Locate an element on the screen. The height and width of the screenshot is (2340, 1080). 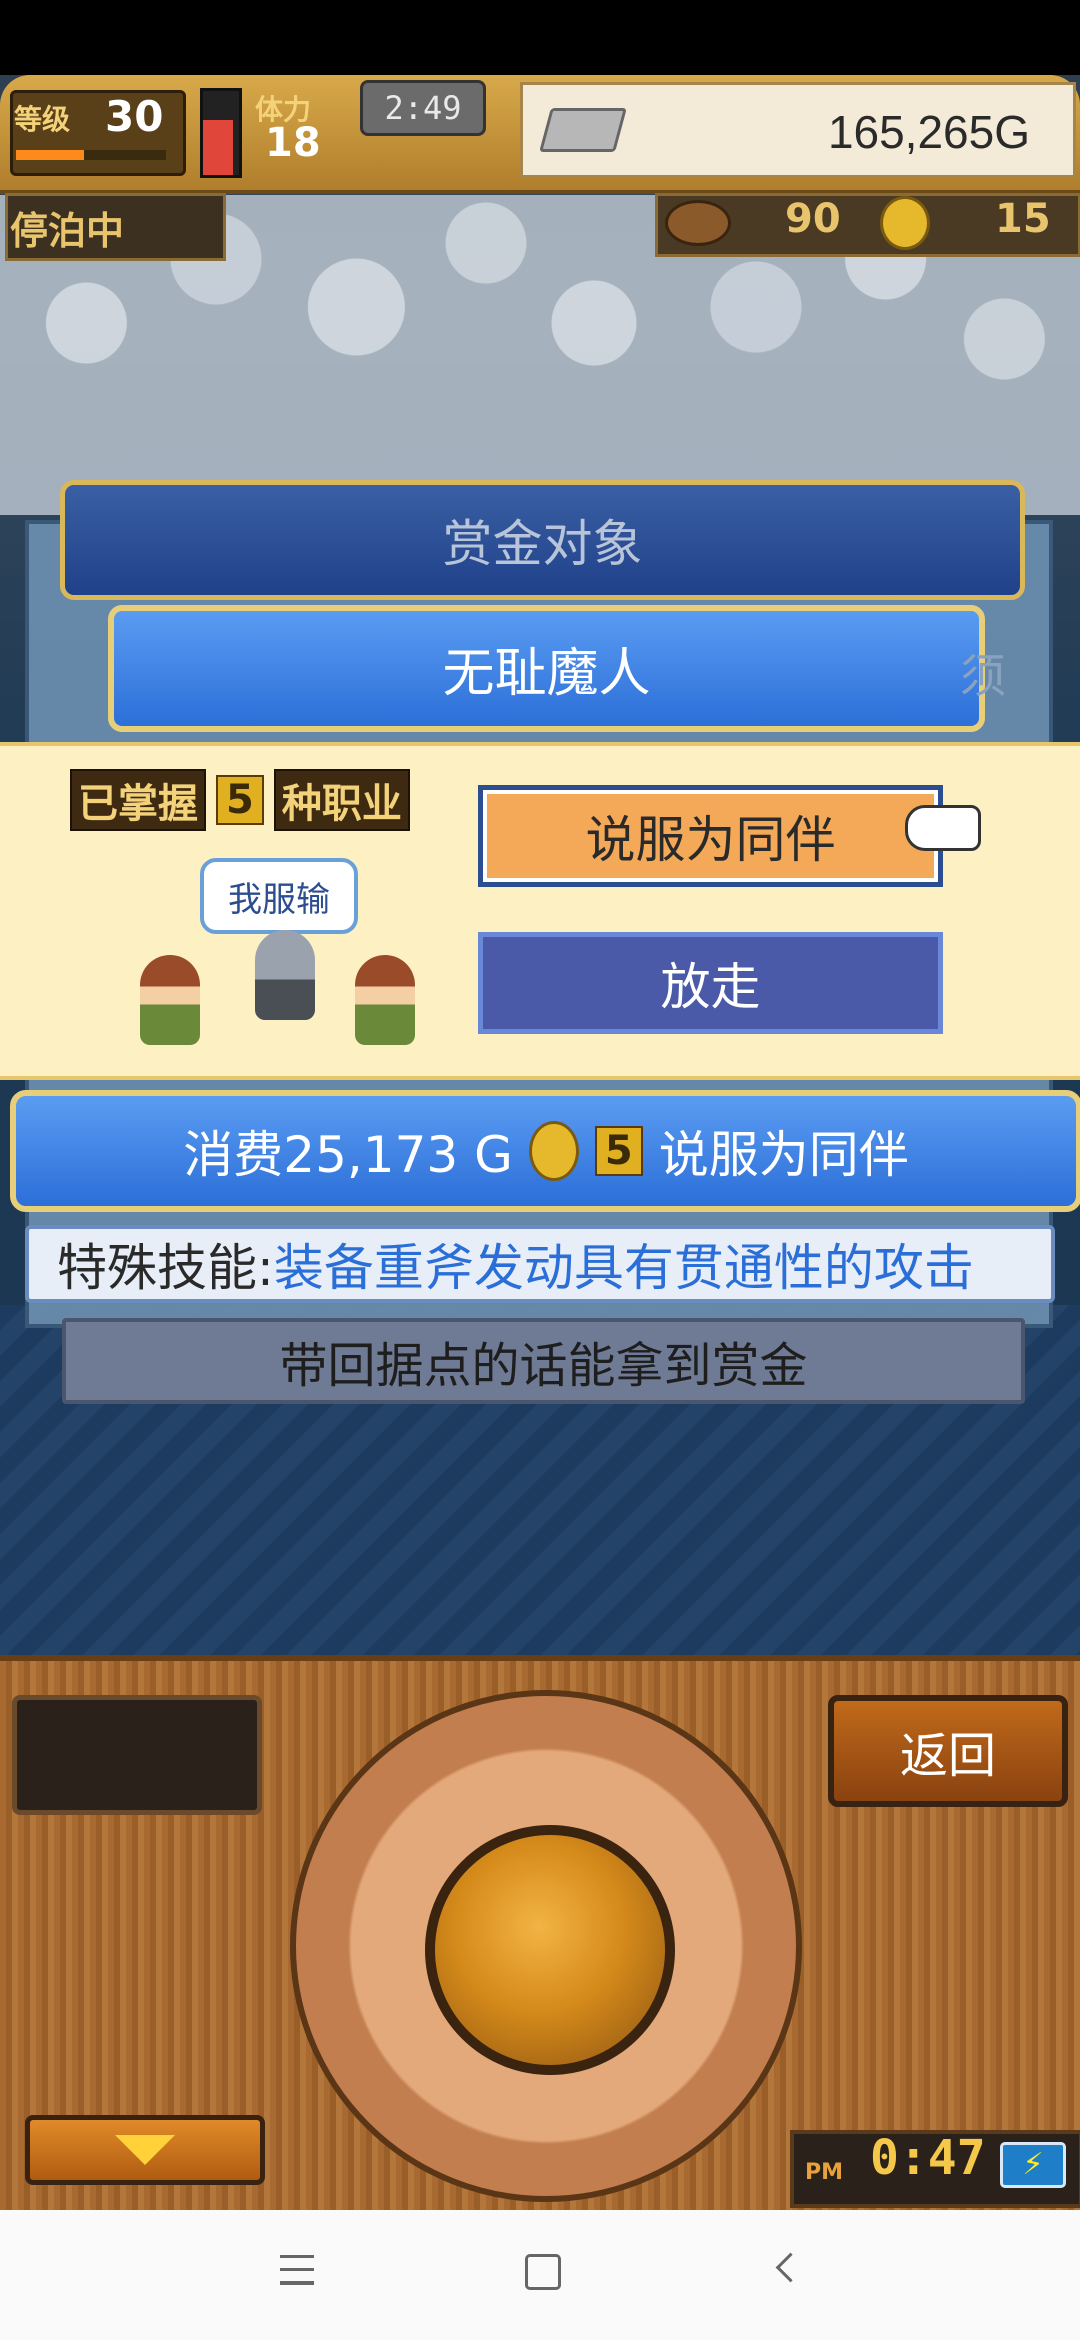
menu-icon is located at coordinates (297, 2270).